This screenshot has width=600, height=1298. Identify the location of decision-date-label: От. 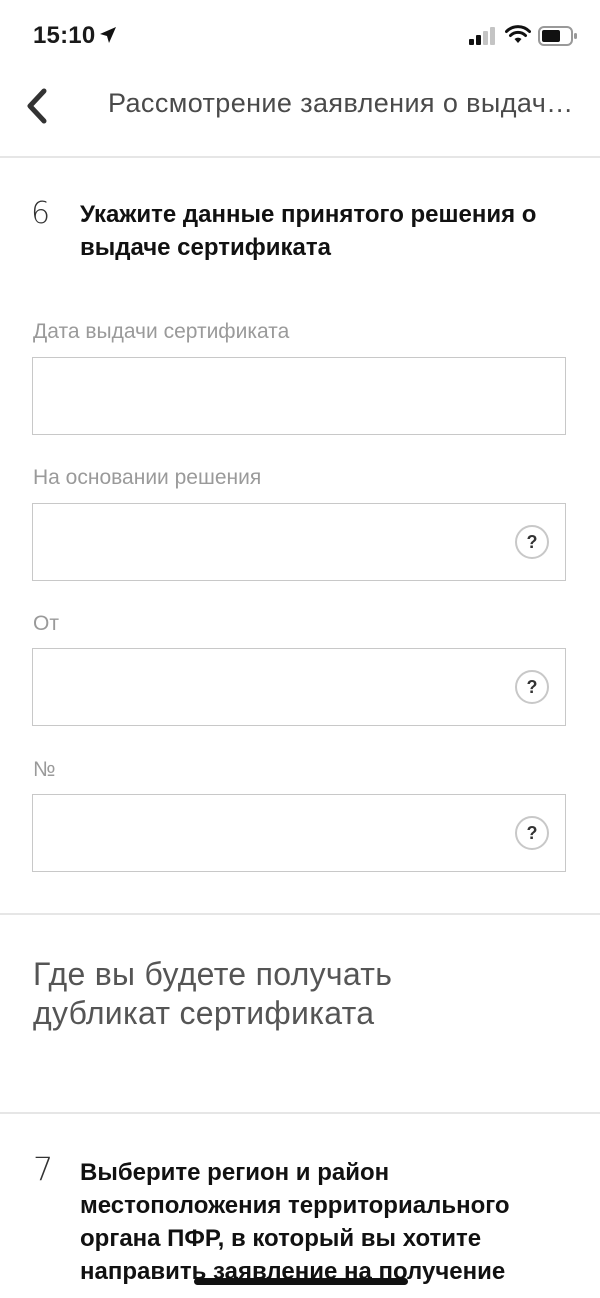
(46, 623).